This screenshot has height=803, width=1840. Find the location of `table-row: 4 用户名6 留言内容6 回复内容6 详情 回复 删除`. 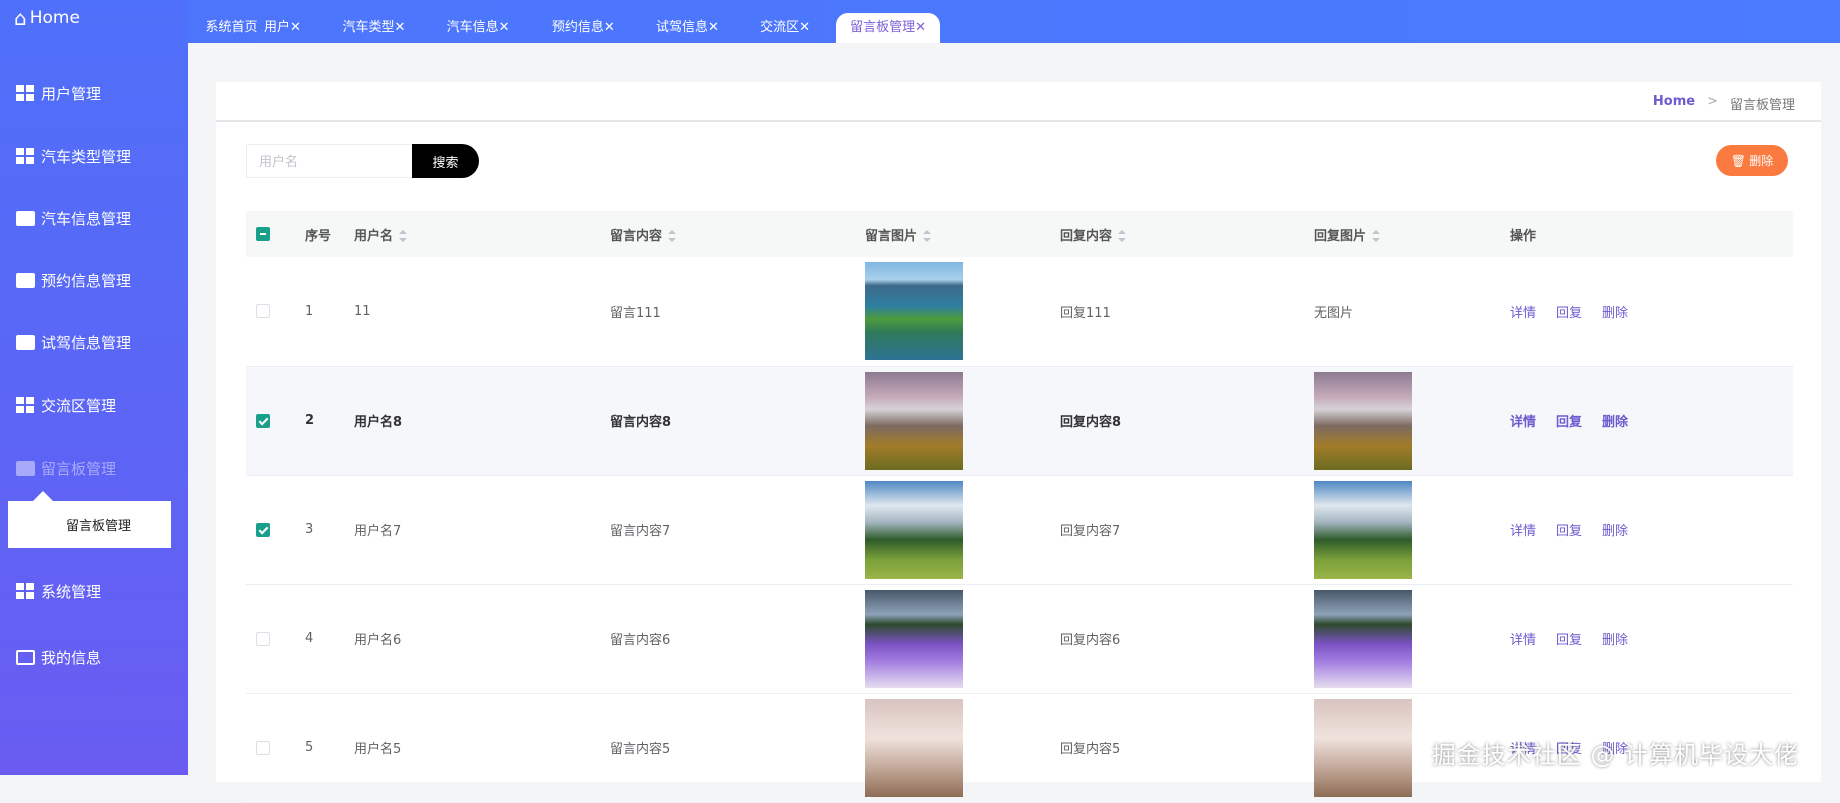

table-row: 4 用户名6 留言内容6 回复内容6 详情 回复 删除 is located at coordinates (1019, 639).